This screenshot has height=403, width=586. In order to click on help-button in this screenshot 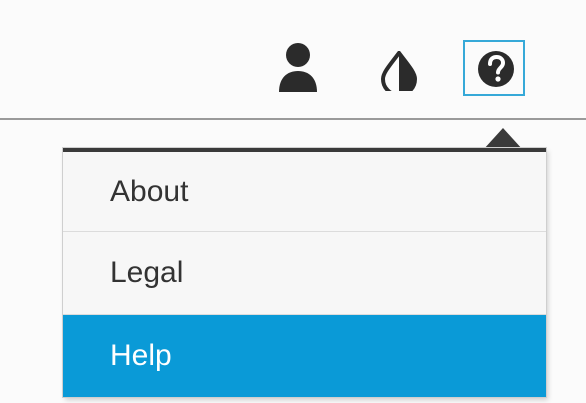, I will do `click(494, 68)`.